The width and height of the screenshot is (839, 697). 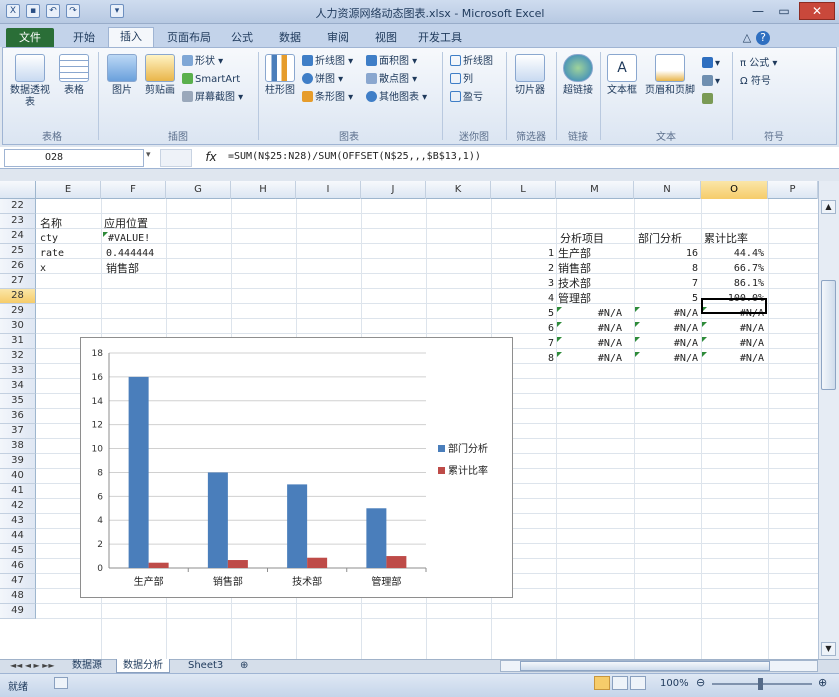 What do you see at coordinates (18, 251) in the screenshot?
I see `row-header-25: 25` at bounding box center [18, 251].